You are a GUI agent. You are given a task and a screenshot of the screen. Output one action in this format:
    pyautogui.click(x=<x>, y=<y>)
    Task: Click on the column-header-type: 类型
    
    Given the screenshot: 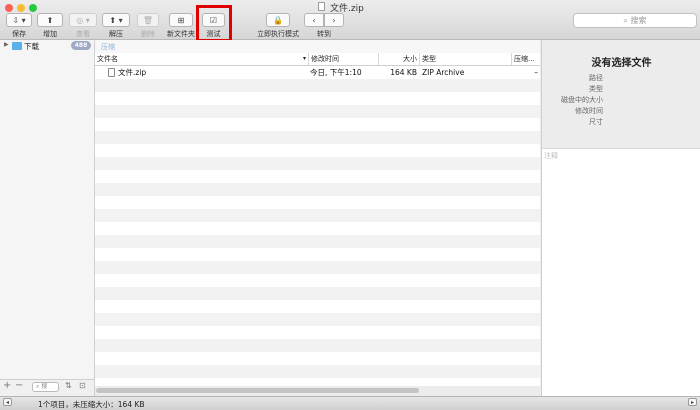 What is the action you would take?
    pyautogui.click(x=466, y=59)
    